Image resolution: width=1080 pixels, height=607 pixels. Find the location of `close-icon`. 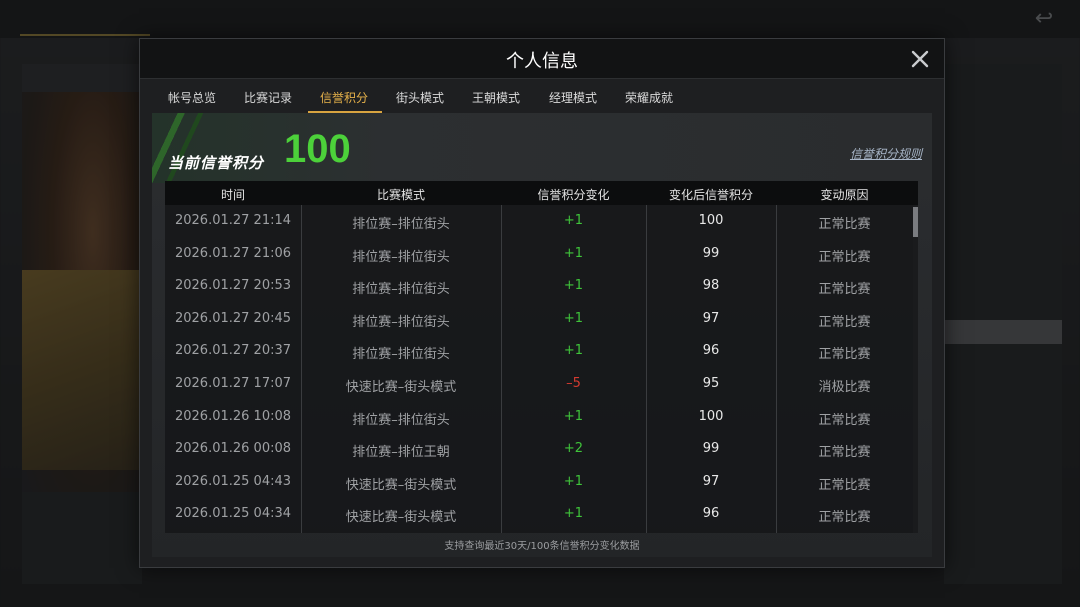

close-icon is located at coordinates (920, 59).